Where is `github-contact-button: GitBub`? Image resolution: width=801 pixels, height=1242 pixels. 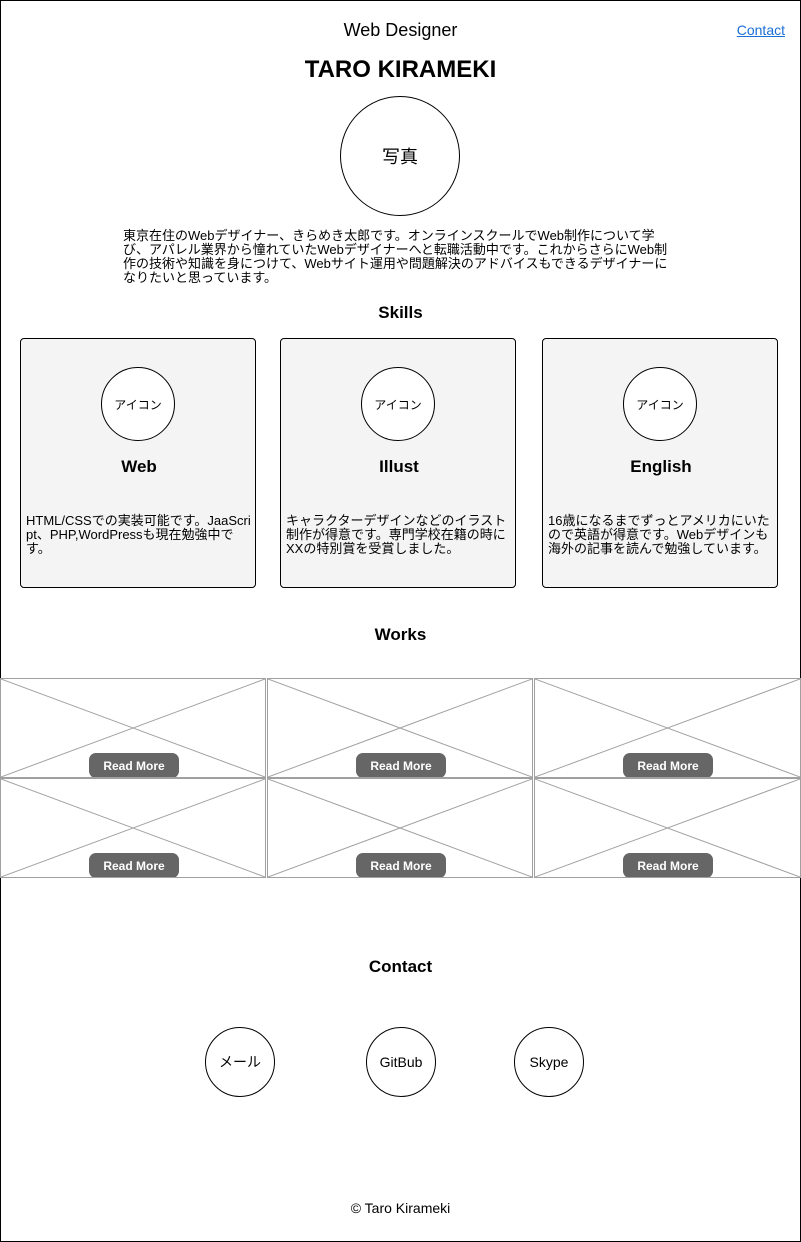 github-contact-button: GitBub is located at coordinates (401, 1062).